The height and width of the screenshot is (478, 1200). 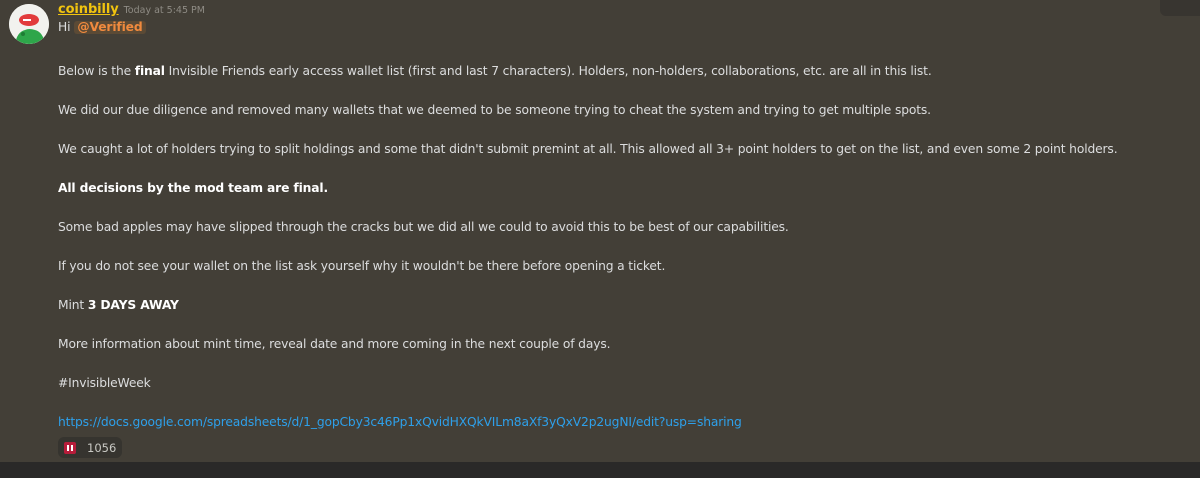 I want to click on user-avatar-icon, so click(x=29, y=24).